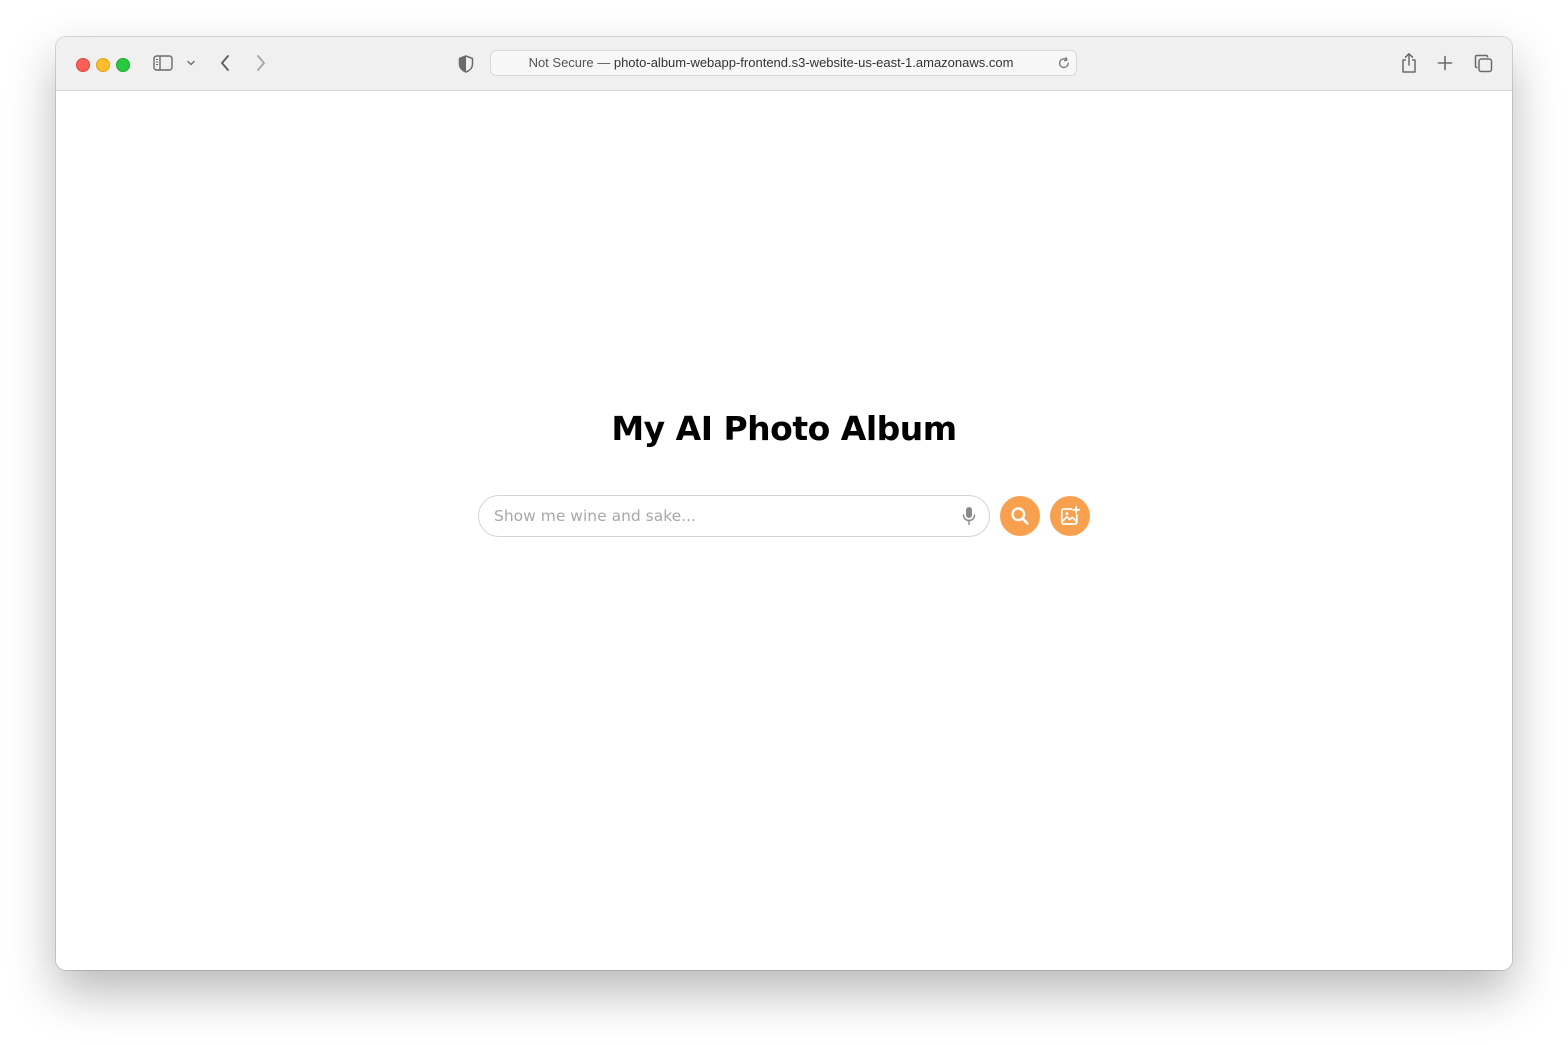 This screenshot has width=1568, height=1045. I want to click on upload-photo-button, so click(1070, 516).